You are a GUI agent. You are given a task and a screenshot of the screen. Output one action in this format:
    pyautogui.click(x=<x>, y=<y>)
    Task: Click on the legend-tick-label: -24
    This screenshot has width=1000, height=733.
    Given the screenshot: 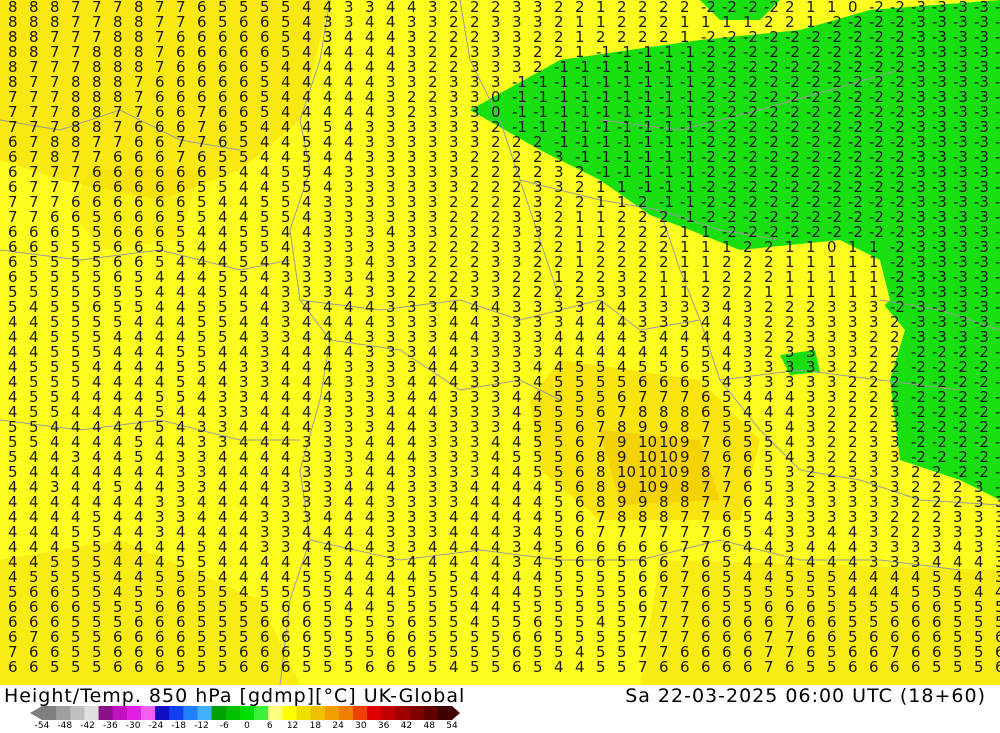 What is the action you would take?
    pyautogui.click(x=156, y=726)
    